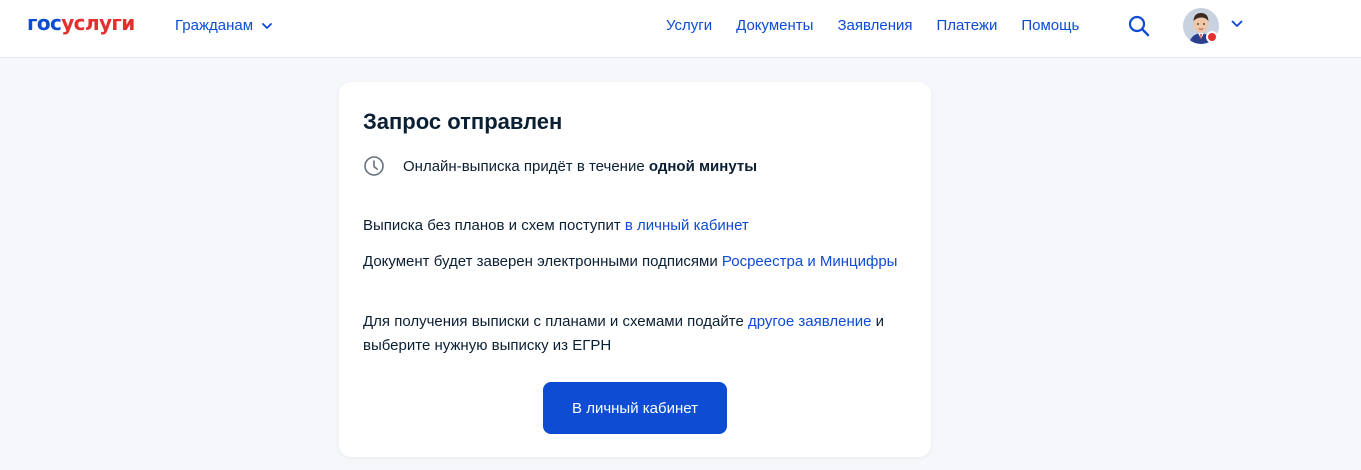 The height and width of the screenshot is (470, 1361). What do you see at coordinates (967, 25) in the screenshot?
I see `nav-item-payments: Платежи` at bounding box center [967, 25].